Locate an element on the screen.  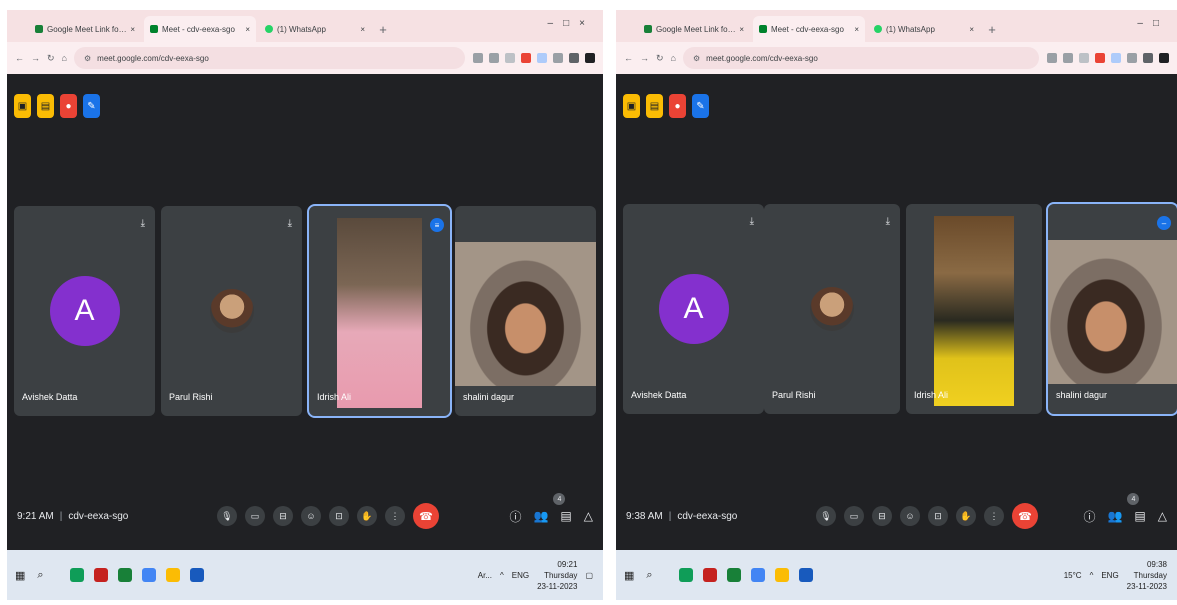
raise-hand-icon: ✋ is located at coordinates (966, 516).